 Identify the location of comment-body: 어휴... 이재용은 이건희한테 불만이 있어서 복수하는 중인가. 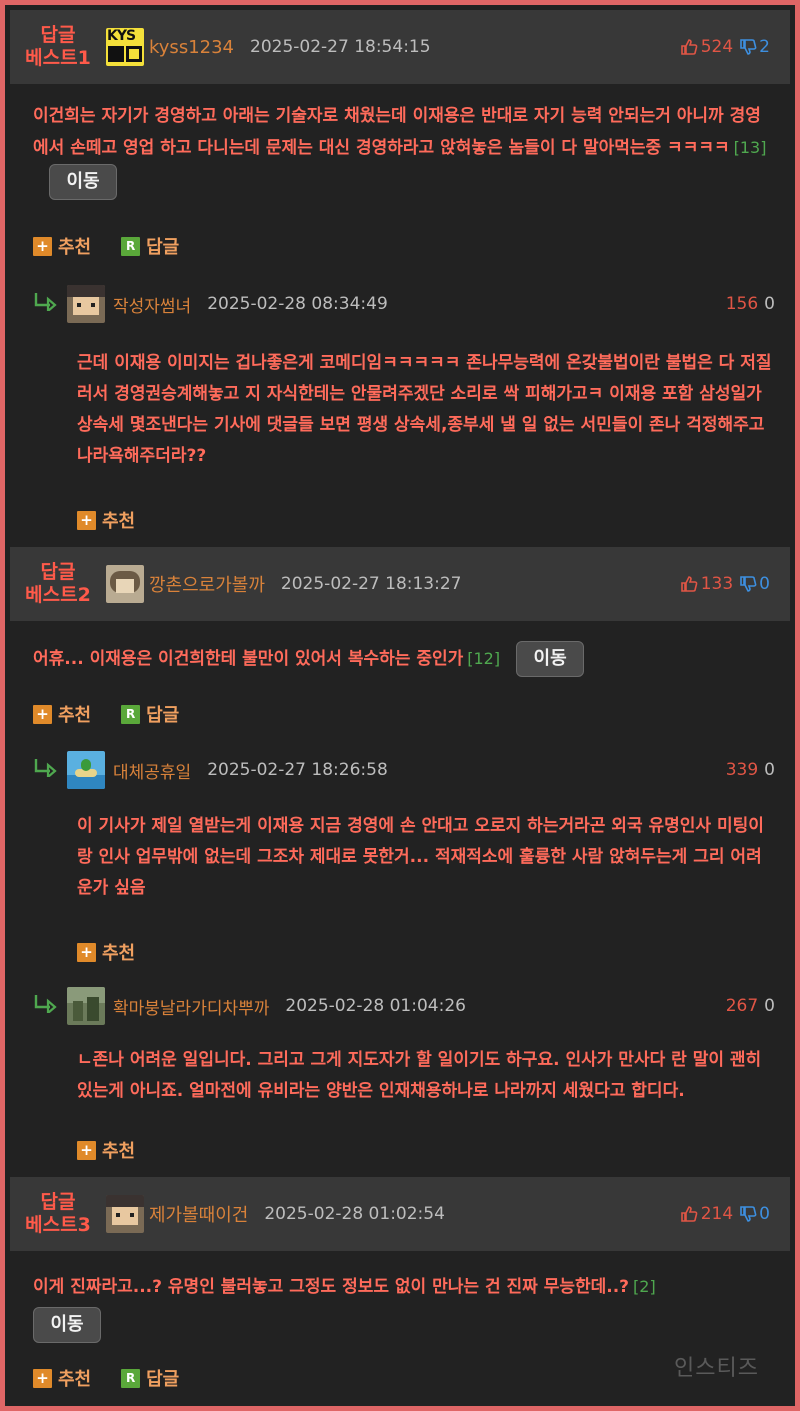
(248, 659).